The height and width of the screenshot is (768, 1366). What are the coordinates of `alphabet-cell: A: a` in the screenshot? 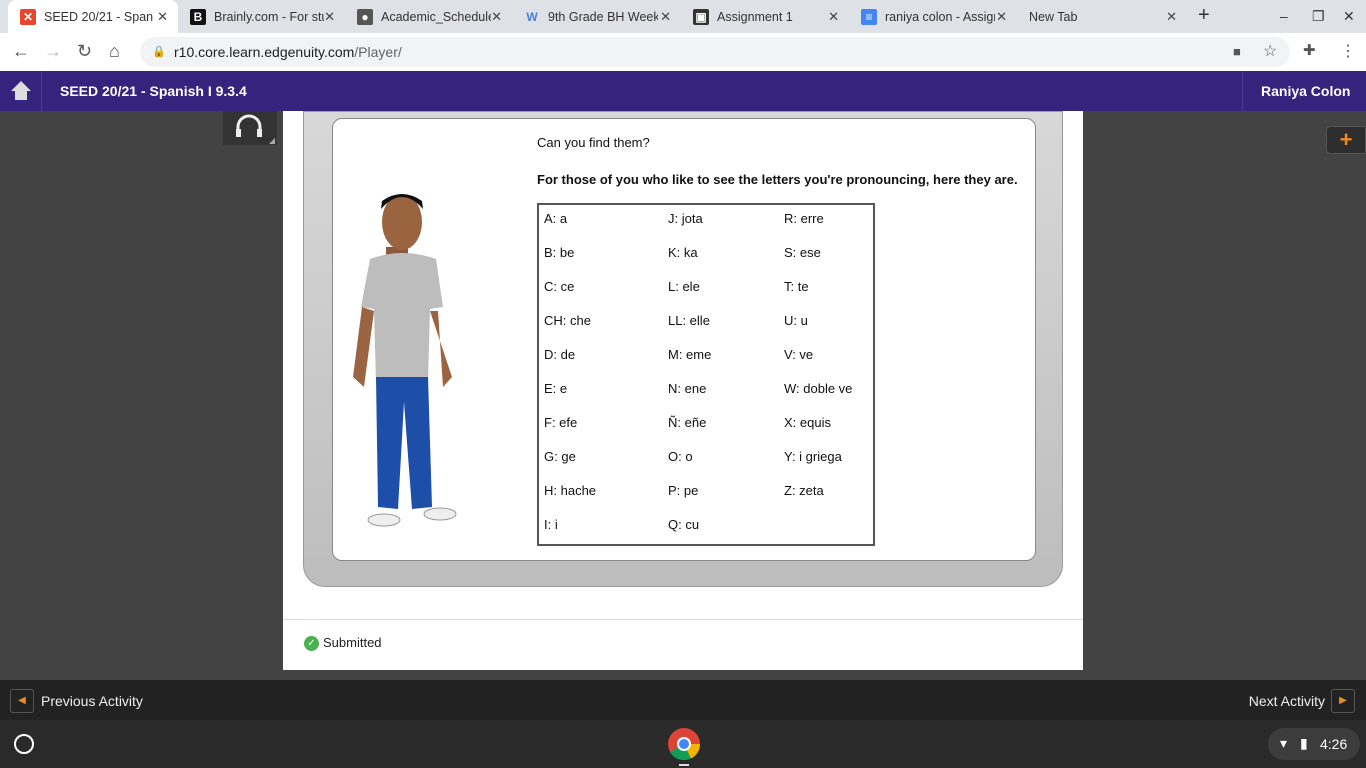 It's located at (556, 218).